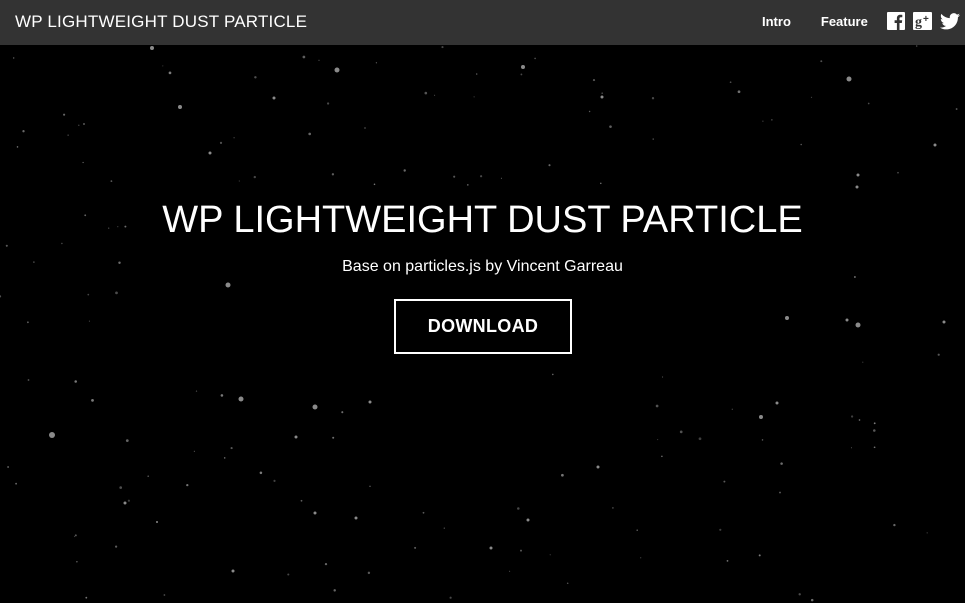 Image resolution: width=965 pixels, height=603 pixels. What do you see at coordinates (950, 23) in the screenshot?
I see `twitter-icon` at bounding box center [950, 23].